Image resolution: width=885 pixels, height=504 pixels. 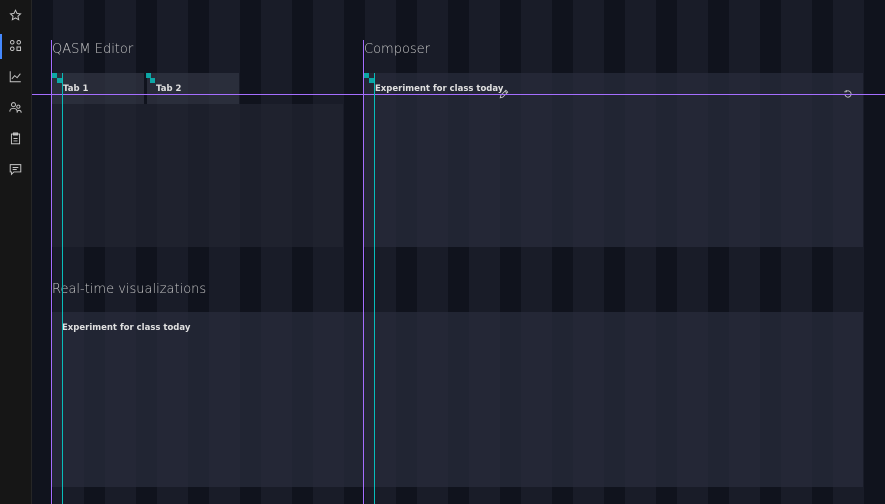 What do you see at coordinates (363, 272) in the screenshot?
I see `guide-vertical-purple-right` at bounding box center [363, 272].